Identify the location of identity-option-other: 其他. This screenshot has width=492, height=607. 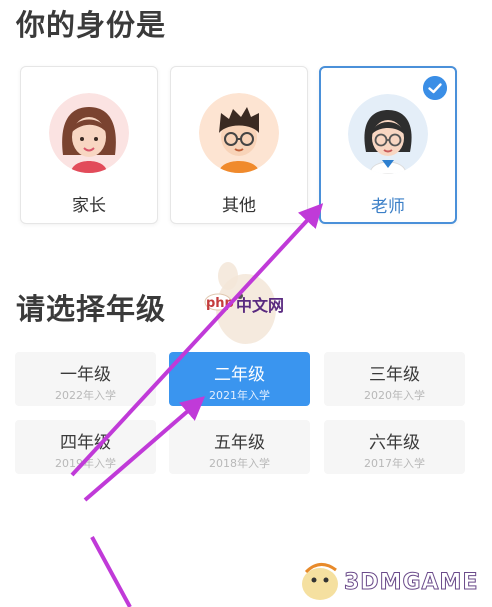
(239, 145).